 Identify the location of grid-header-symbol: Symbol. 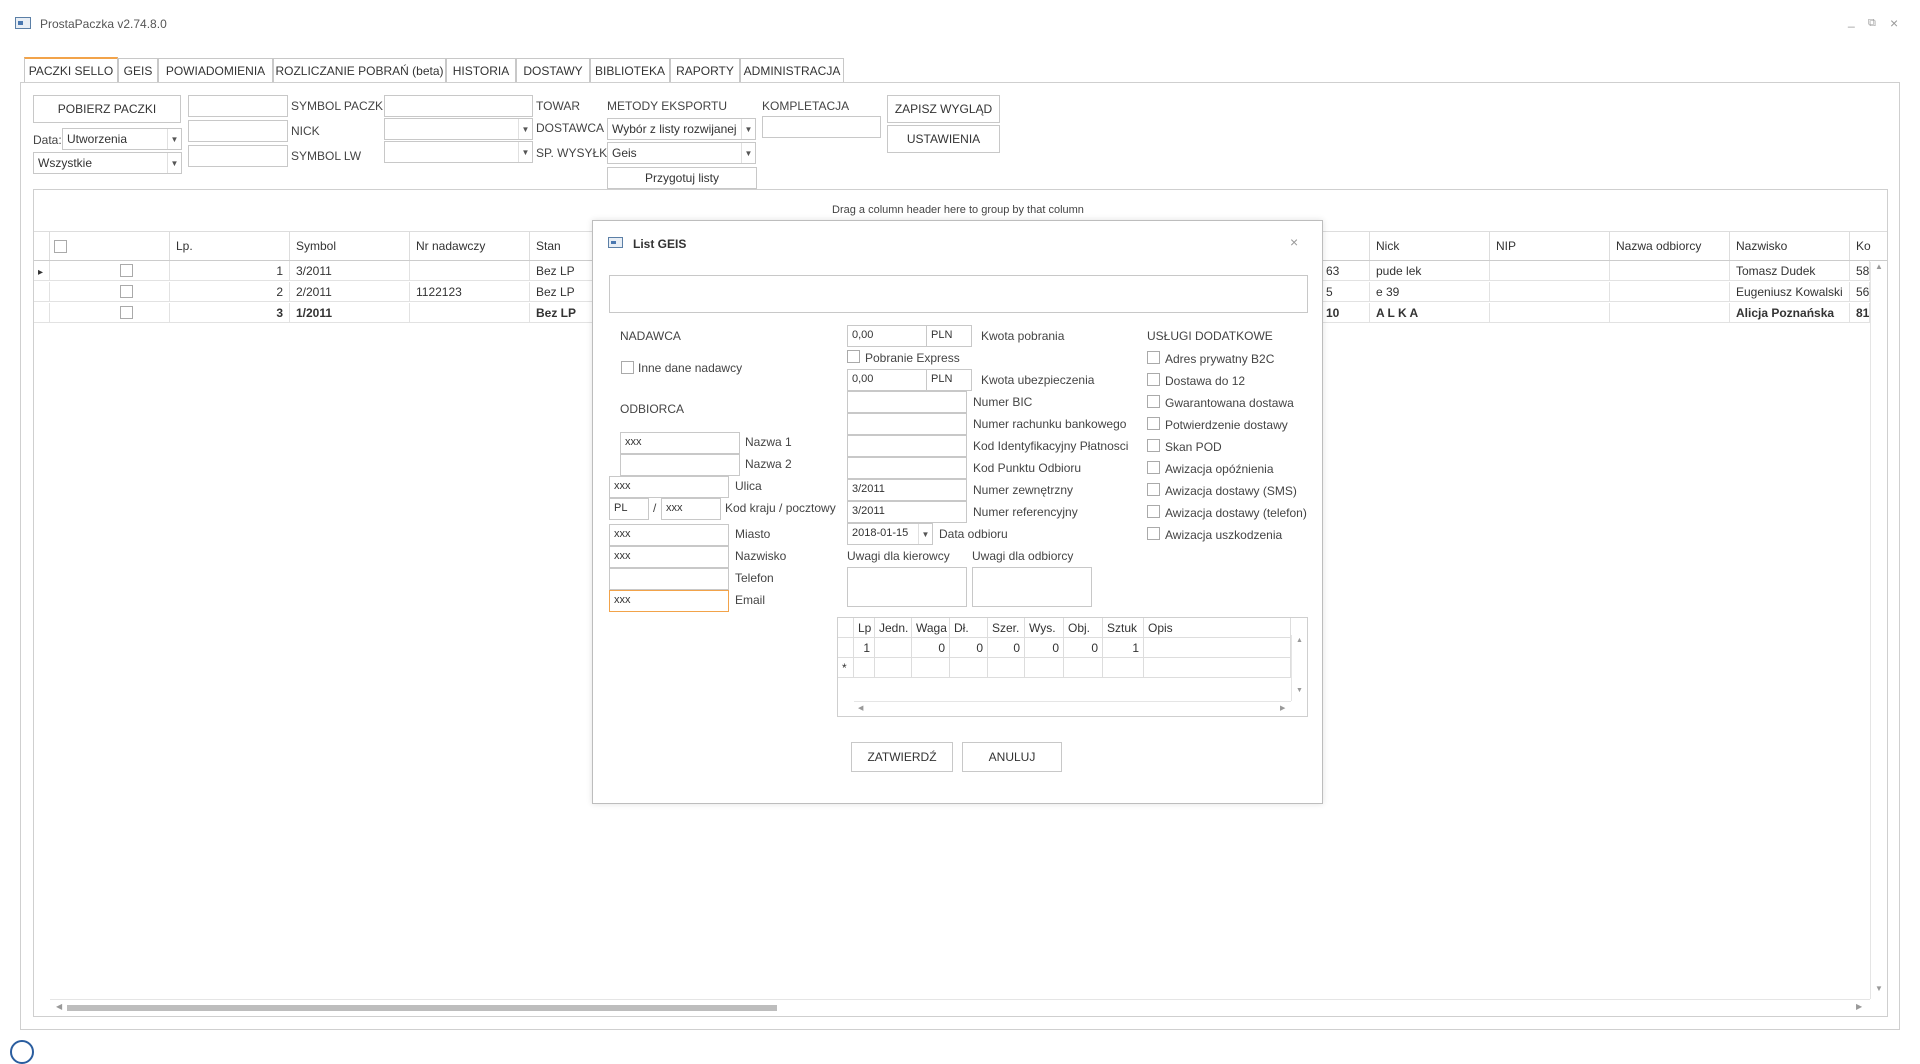
(350, 246).